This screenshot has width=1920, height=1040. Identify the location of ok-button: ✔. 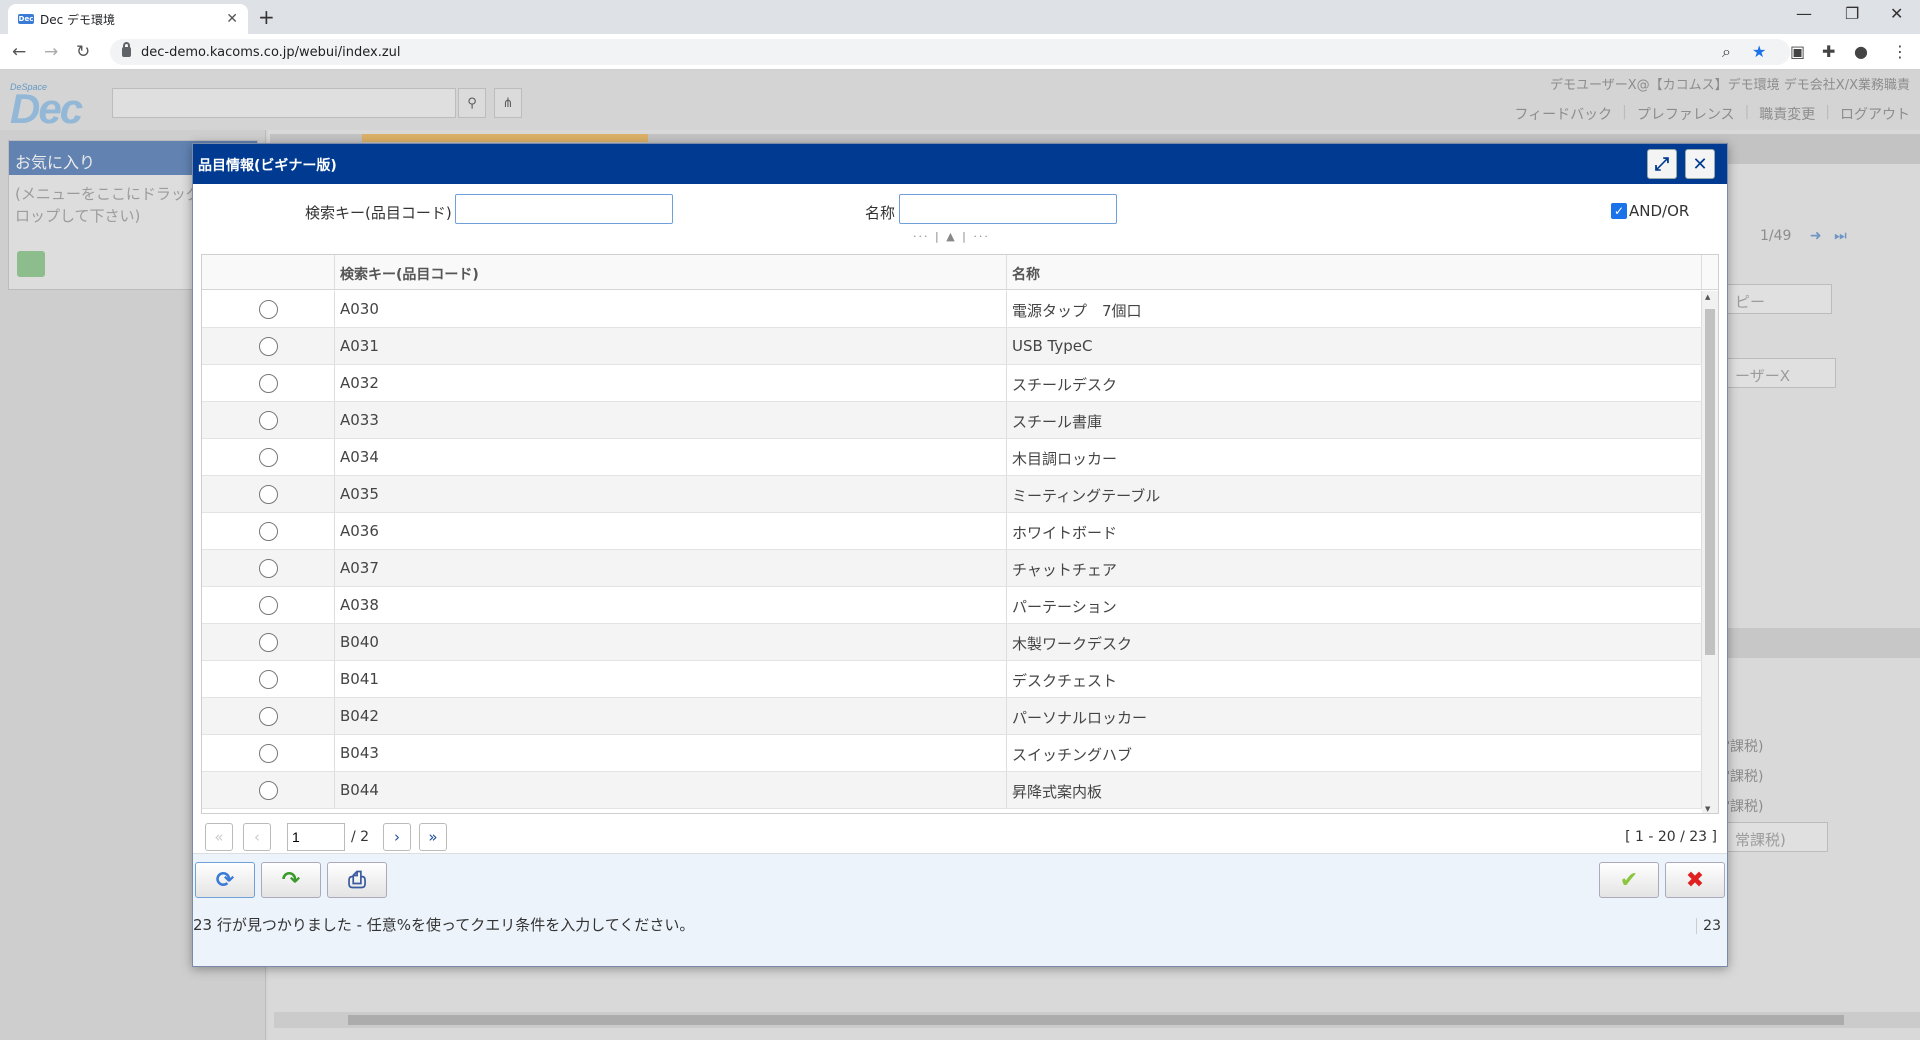
(1629, 880).